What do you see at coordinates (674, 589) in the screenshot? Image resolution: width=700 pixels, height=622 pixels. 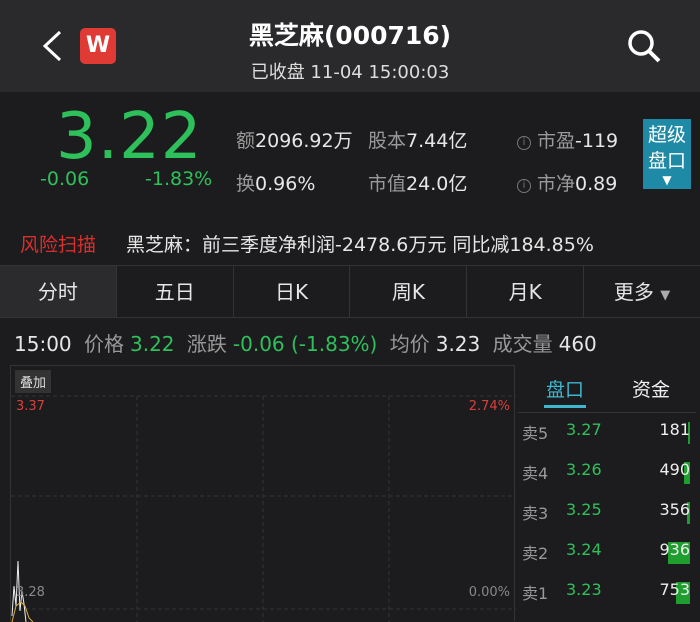 I see `ask-volume: 753` at bounding box center [674, 589].